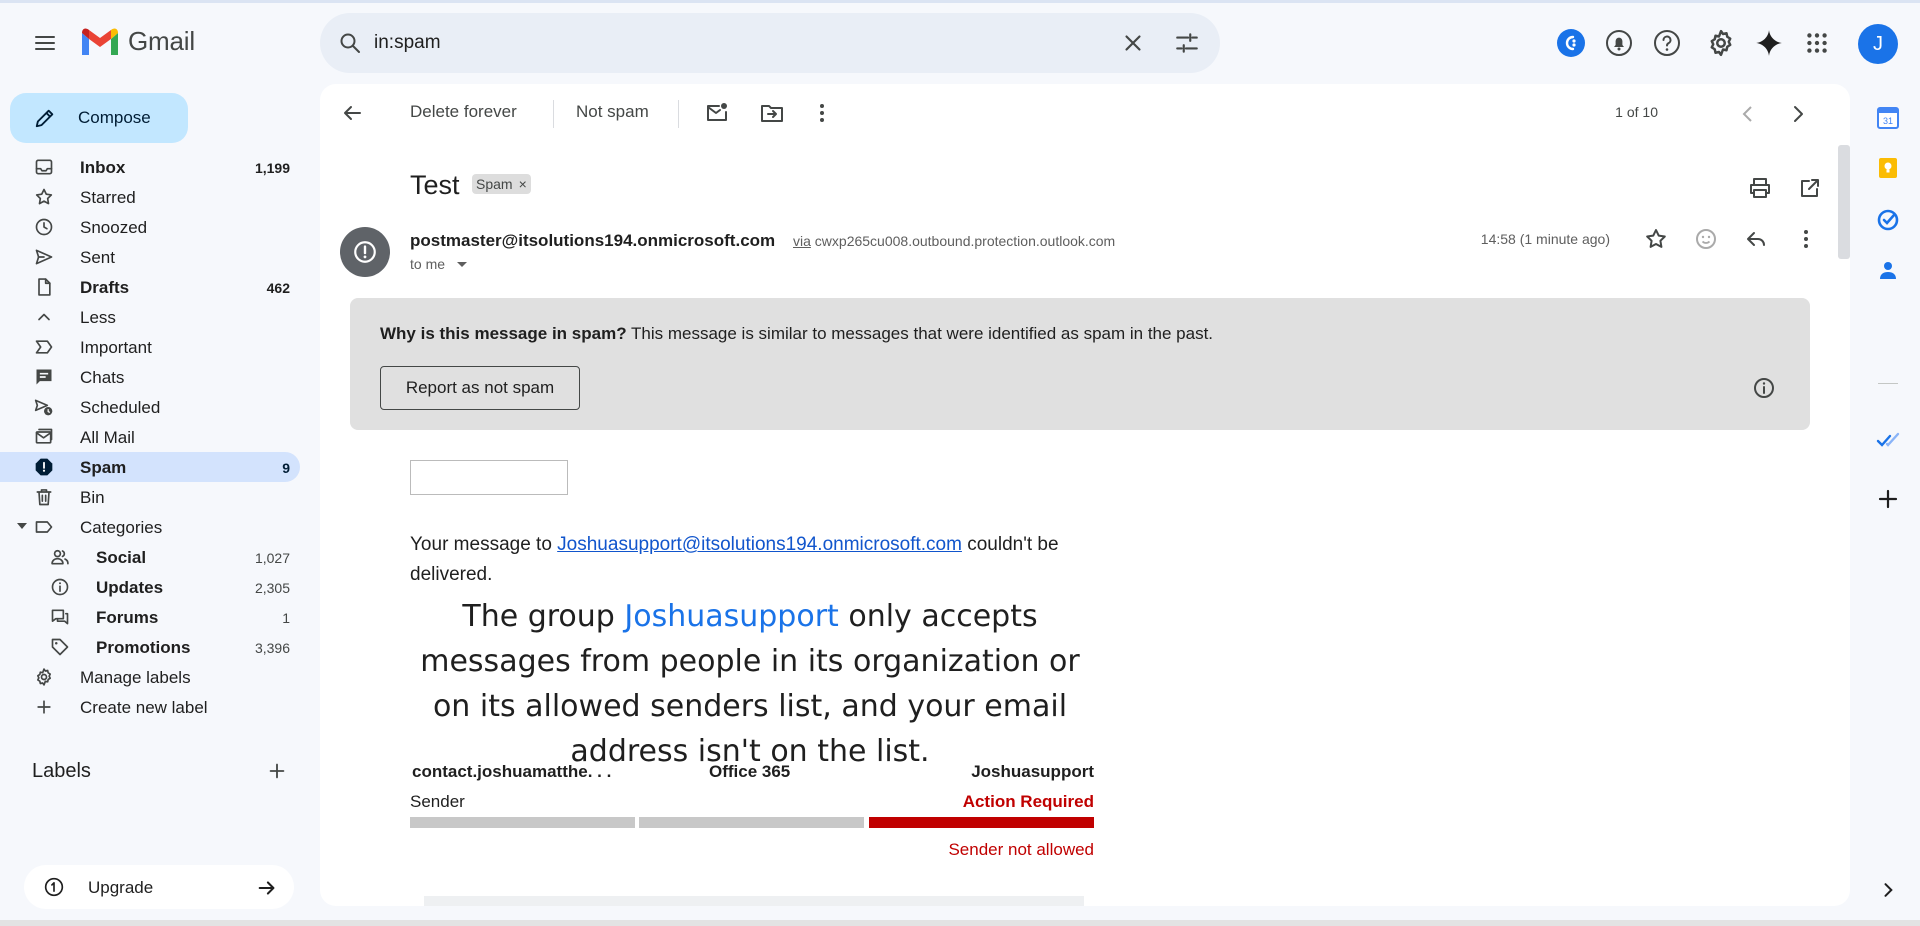  I want to click on help-button, so click(1667, 43).